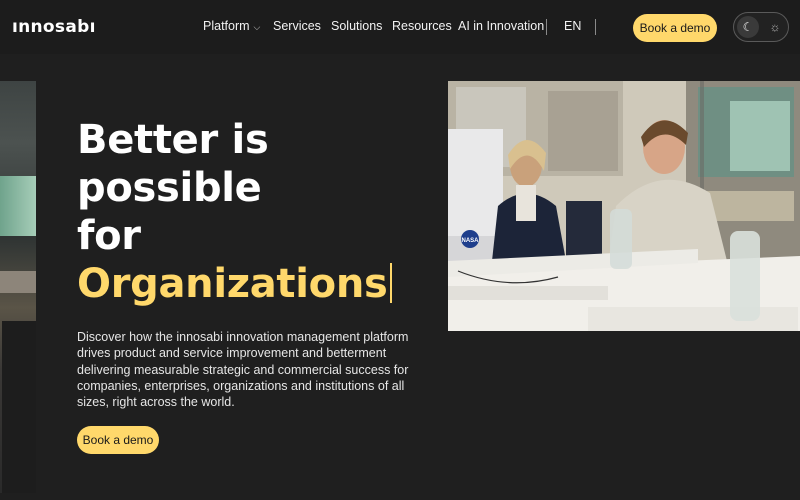 This screenshot has width=800, height=500. What do you see at coordinates (226, 26) in the screenshot?
I see `nav-platform-label: Platform` at bounding box center [226, 26].